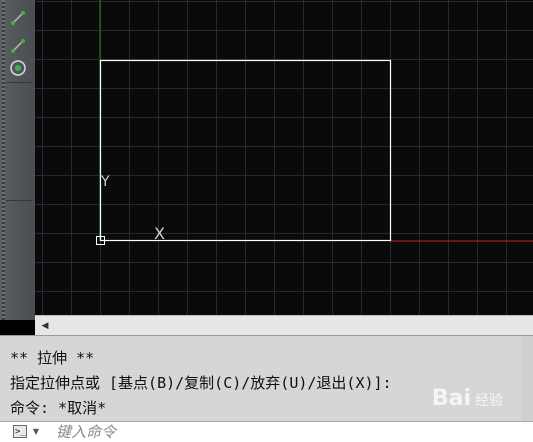  What do you see at coordinates (52, 358) in the screenshot?
I see `command-history-line: ** 拉伸 **` at bounding box center [52, 358].